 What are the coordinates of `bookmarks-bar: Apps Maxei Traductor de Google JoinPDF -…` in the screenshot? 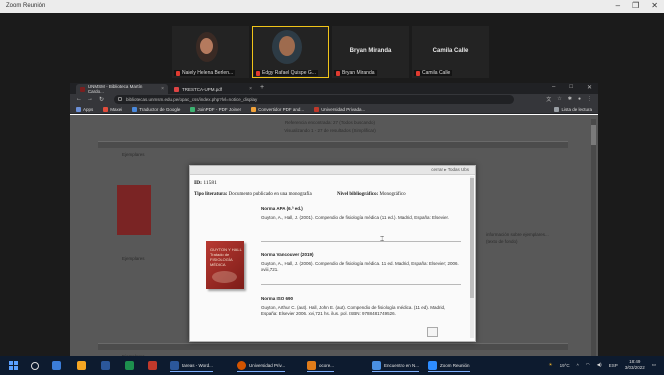 It's located at (334, 109).